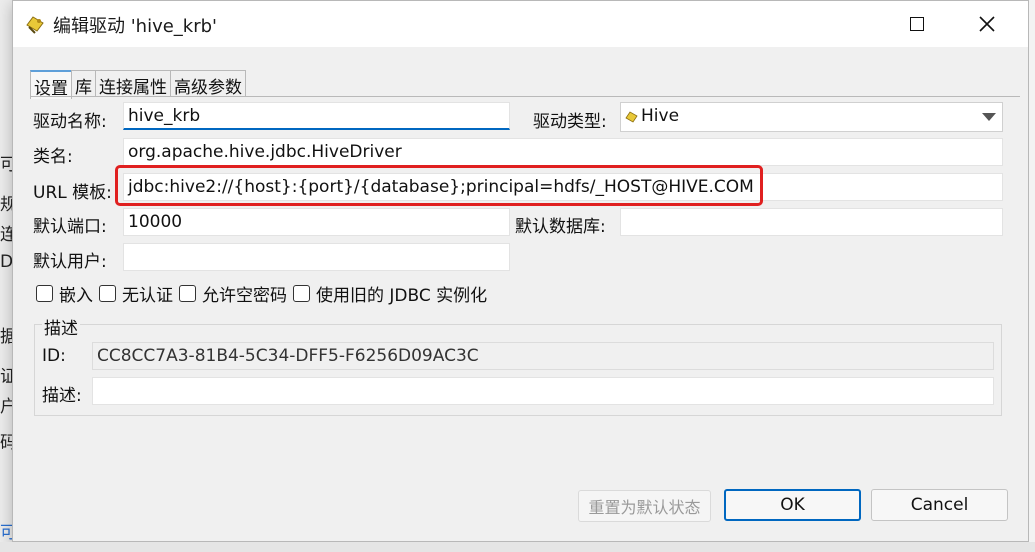  What do you see at coordinates (644, 506) in the screenshot?
I see `reset-to-default-button: 重置为默认状态` at bounding box center [644, 506].